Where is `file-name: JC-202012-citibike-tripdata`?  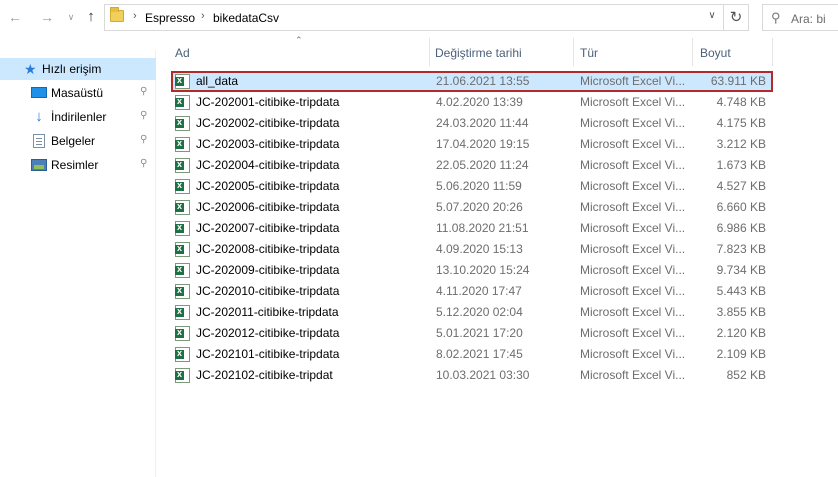
file-name: JC-202012-citibike-tripdata is located at coordinates (268, 333).